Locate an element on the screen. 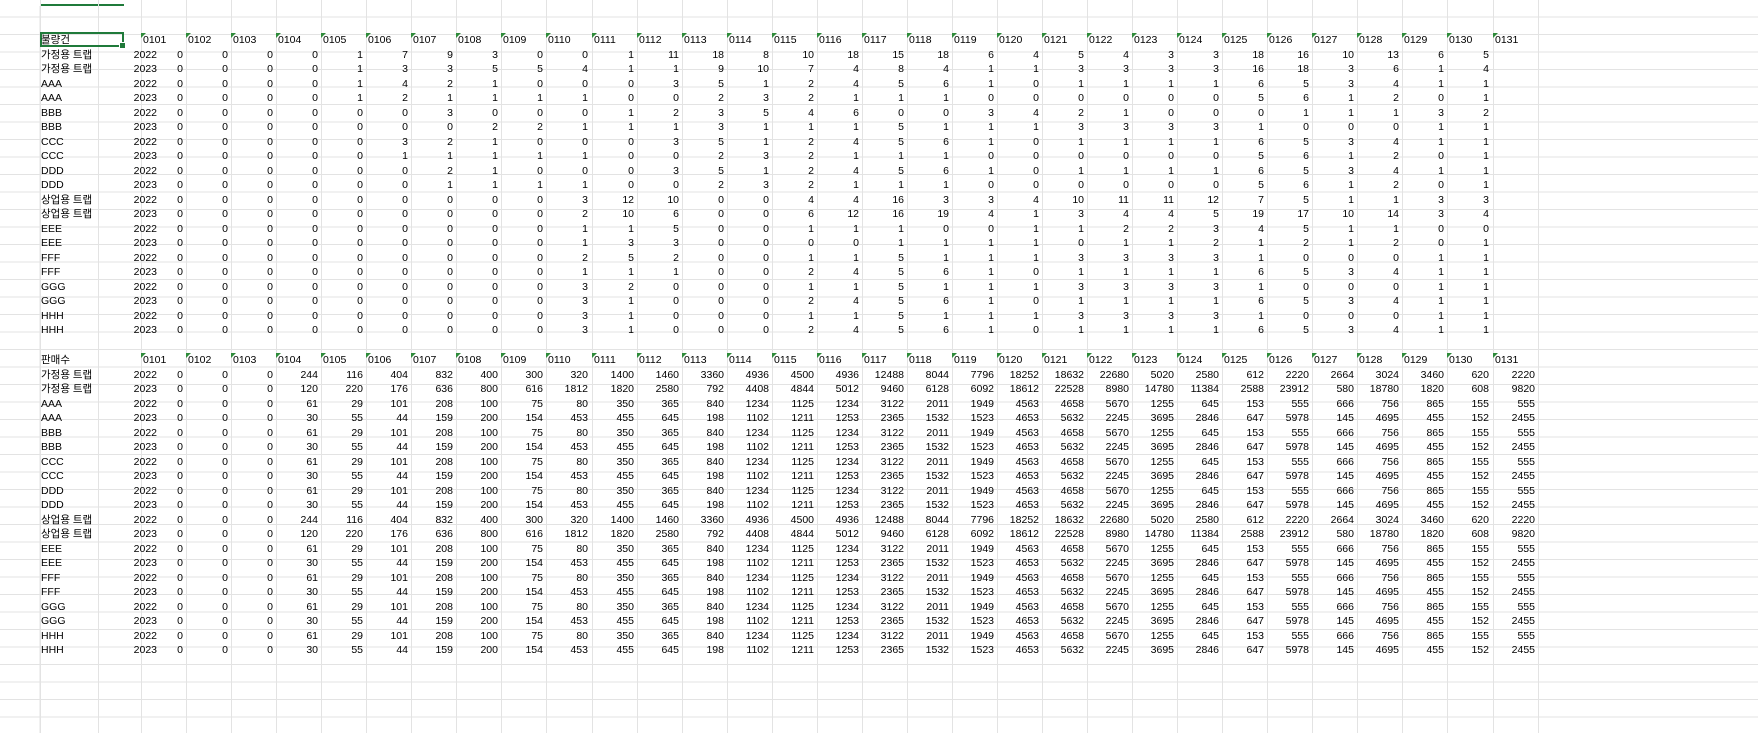 Image resolution: width=1758 pixels, height=733 pixels. column-header-0110: 0110 is located at coordinates (558, 360).